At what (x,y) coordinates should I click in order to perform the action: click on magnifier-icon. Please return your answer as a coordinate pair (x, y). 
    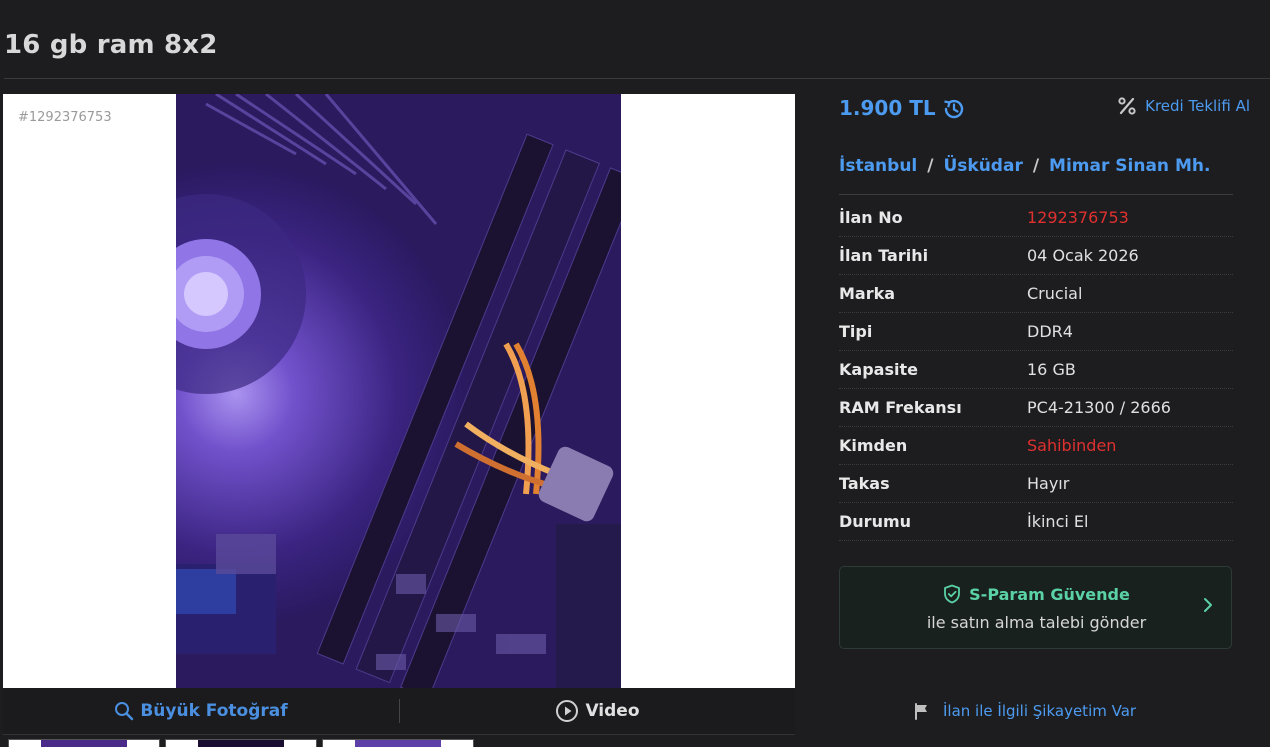
    Looking at the image, I should click on (124, 711).